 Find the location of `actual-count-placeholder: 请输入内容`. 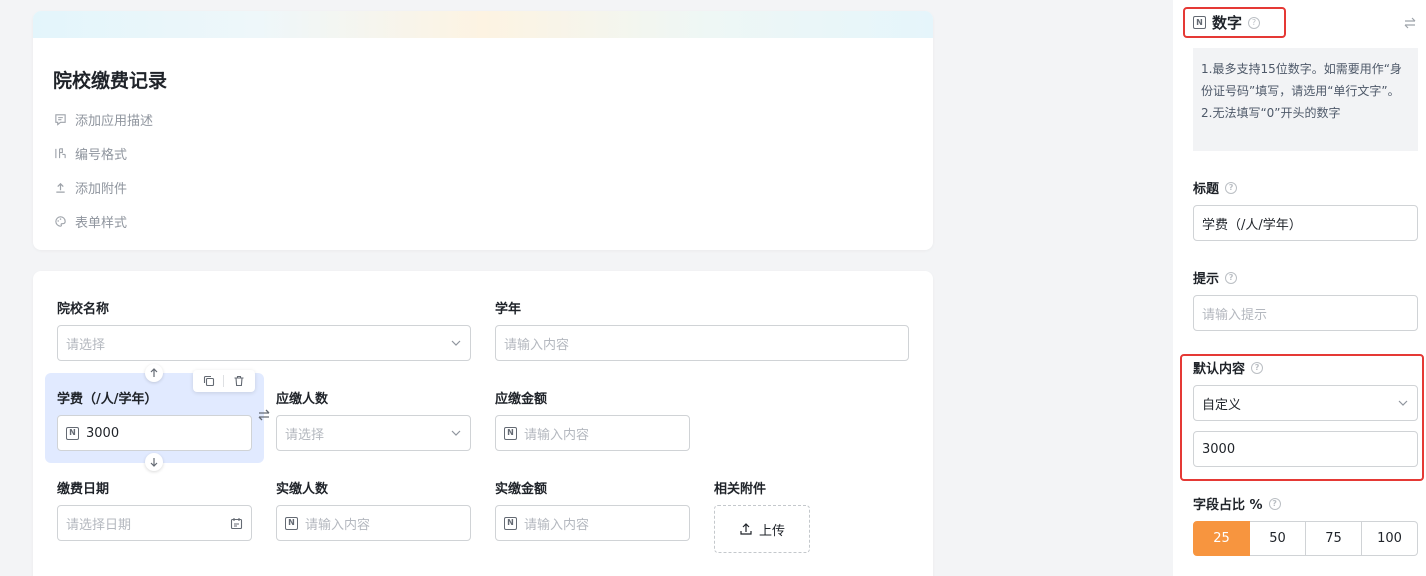

actual-count-placeholder: 请输入内容 is located at coordinates (338, 525).